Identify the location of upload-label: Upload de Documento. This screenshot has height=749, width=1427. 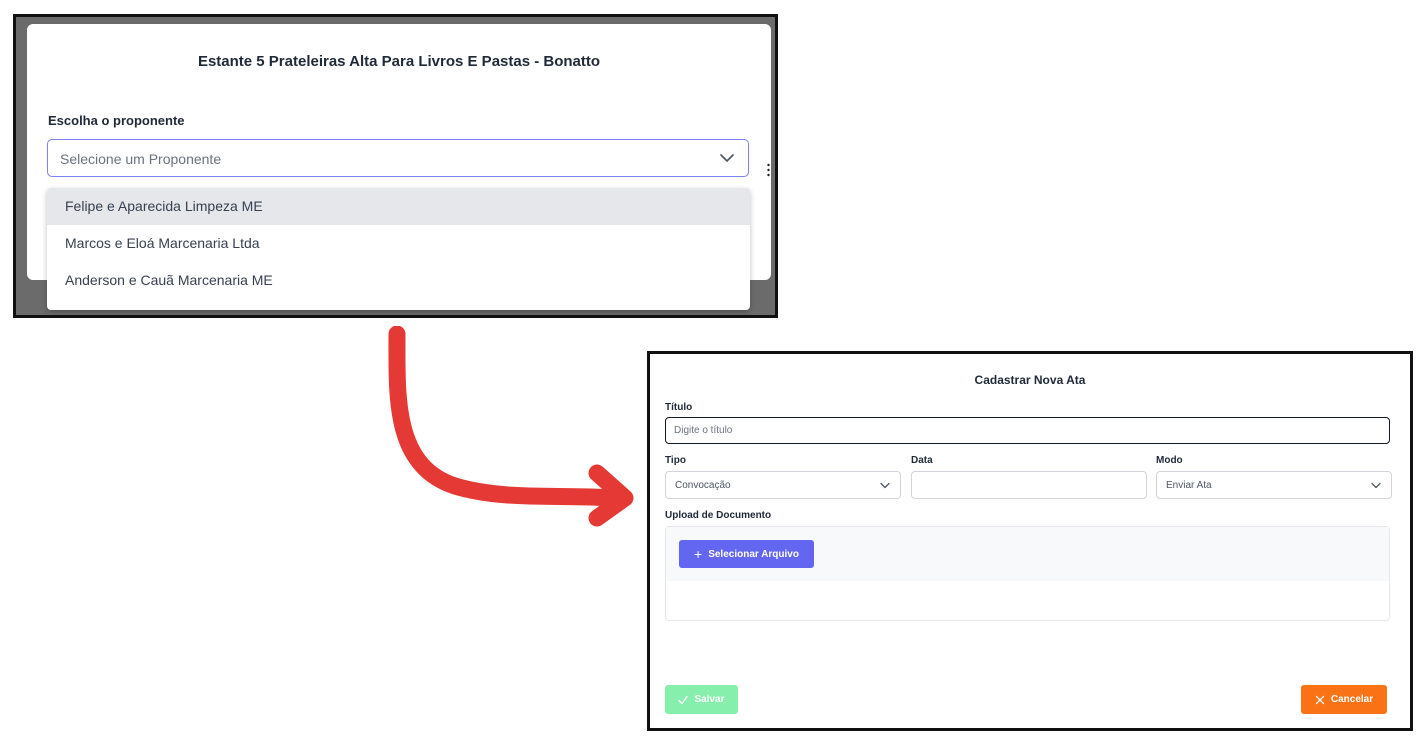
(718, 515).